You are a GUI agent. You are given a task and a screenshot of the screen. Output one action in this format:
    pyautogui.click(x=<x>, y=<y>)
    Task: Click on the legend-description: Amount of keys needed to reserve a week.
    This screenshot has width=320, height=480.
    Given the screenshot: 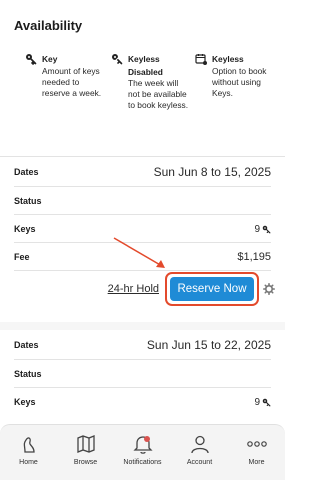 What is the action you would take?
    pyautogui.click(x=72, y=82)
    